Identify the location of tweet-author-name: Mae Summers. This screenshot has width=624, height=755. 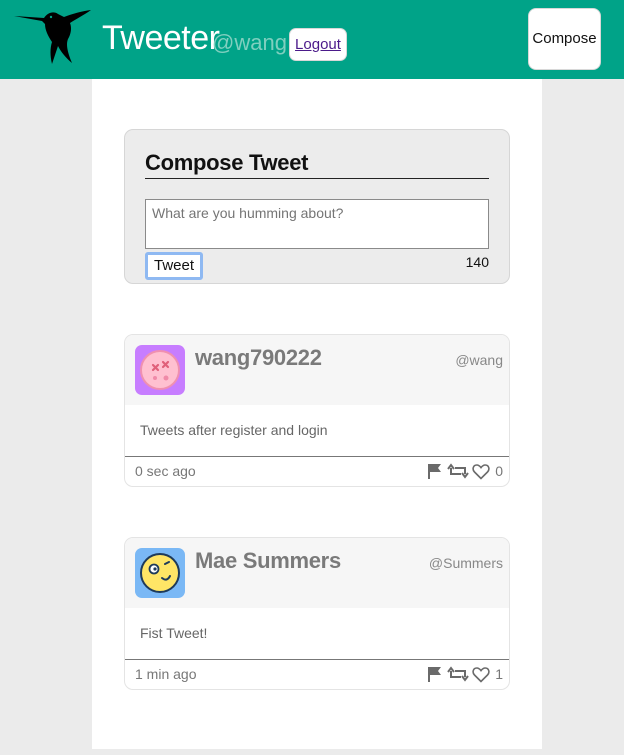
(268, 560).